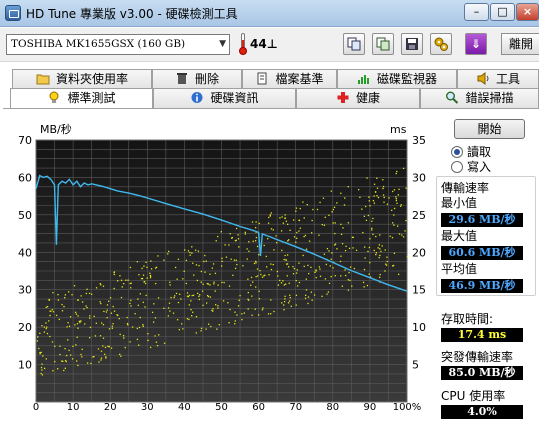  What do you see at coordinates (25, 365) in the screenshot?
I see `left-tick-label: 10` at bounding box center [25, 365].